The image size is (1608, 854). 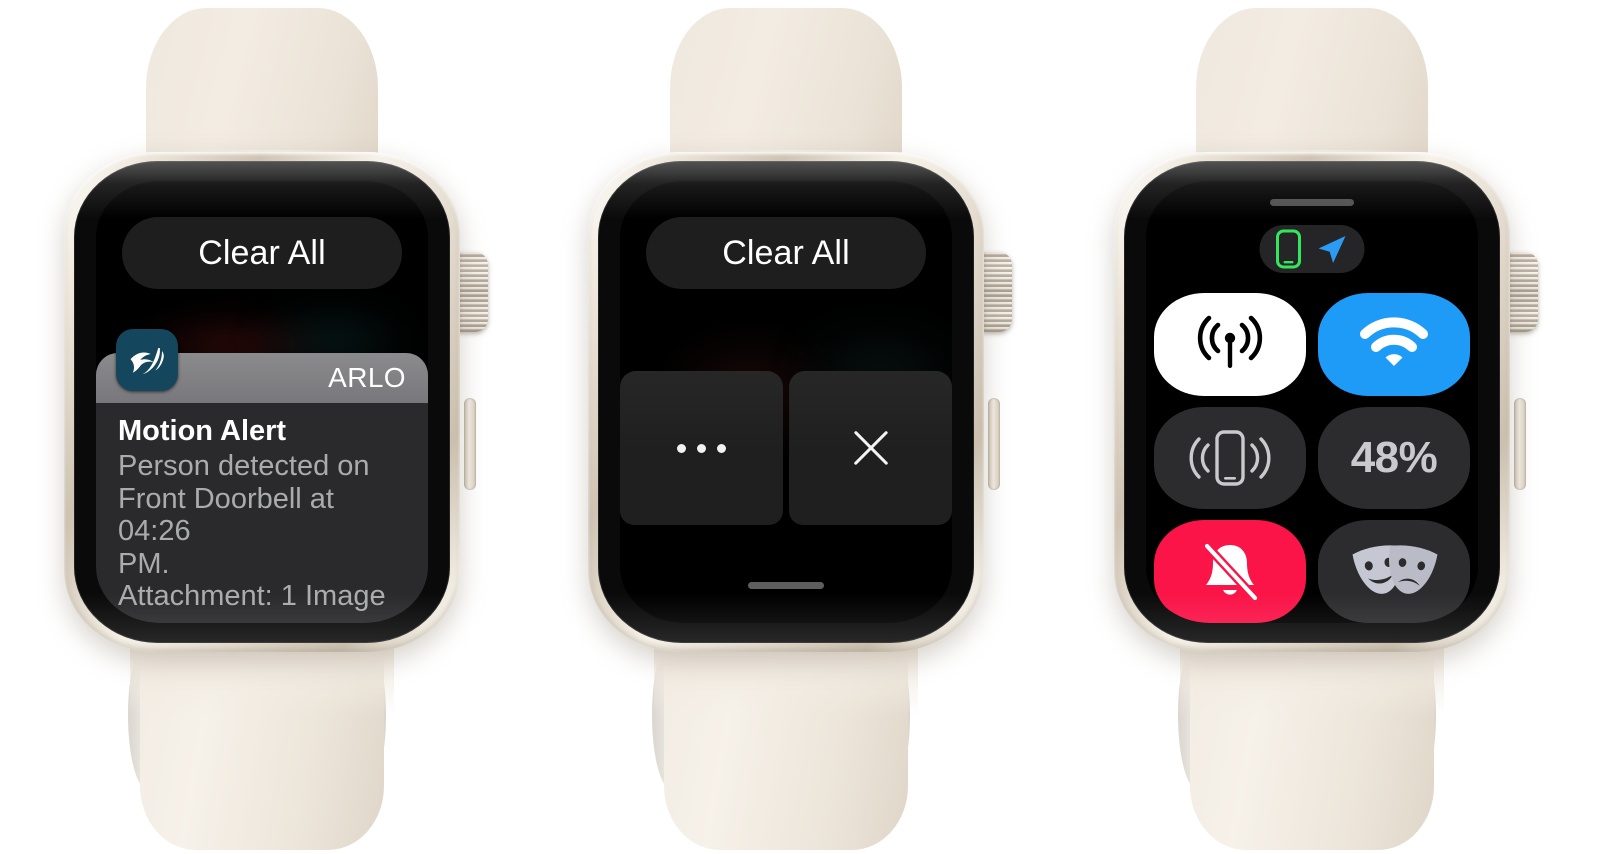 What do you see at coordinates (786, 585) in the screenshot?
I see `home-indicator` at bounding box center [786, 585].